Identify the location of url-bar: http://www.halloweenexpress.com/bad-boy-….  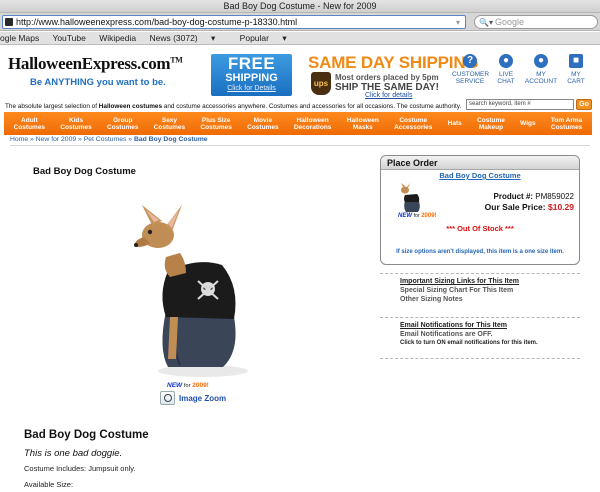
(234, 22).